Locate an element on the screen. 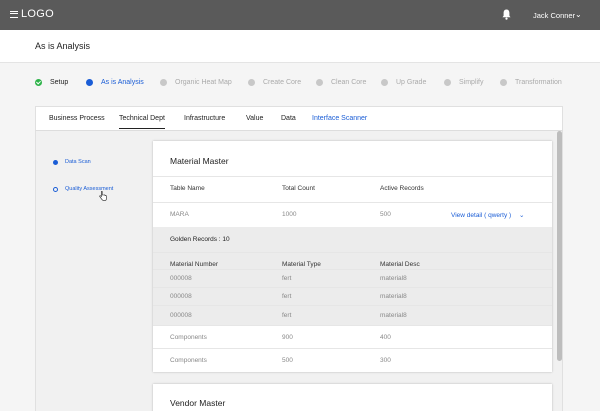  step-simplify: Simplify is located at coordinates (464, 82).